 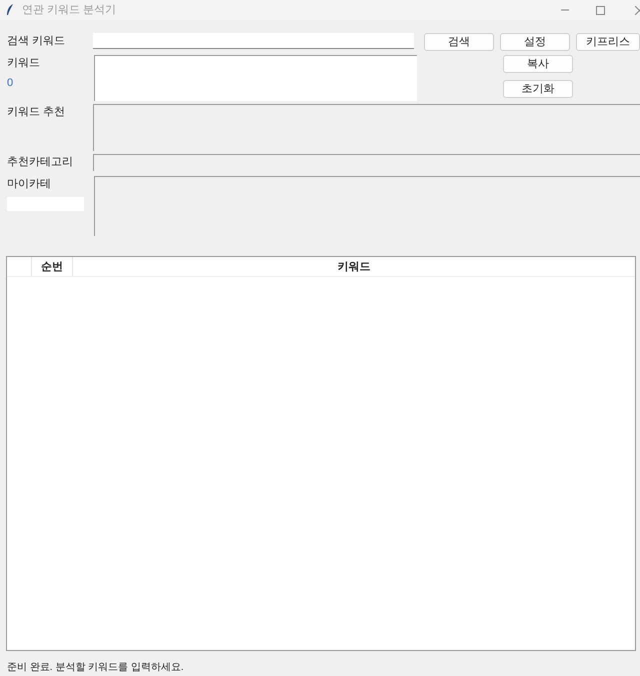 I want to click on action-button: 복사, so click(x=538, y=64).